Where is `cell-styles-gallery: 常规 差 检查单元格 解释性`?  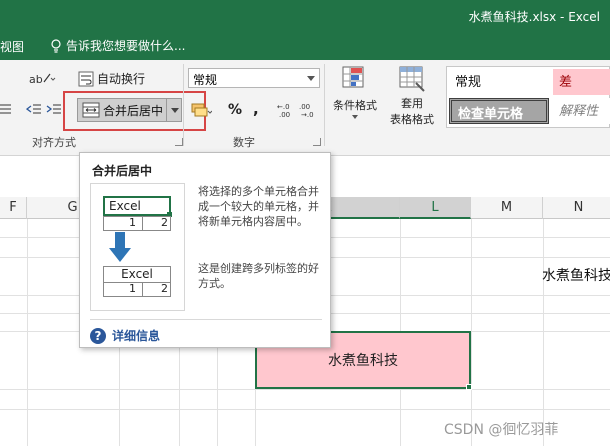 cell-styles-gallery: 常规 差 检查单元格 解释性 is located at coordinates (528, 97).